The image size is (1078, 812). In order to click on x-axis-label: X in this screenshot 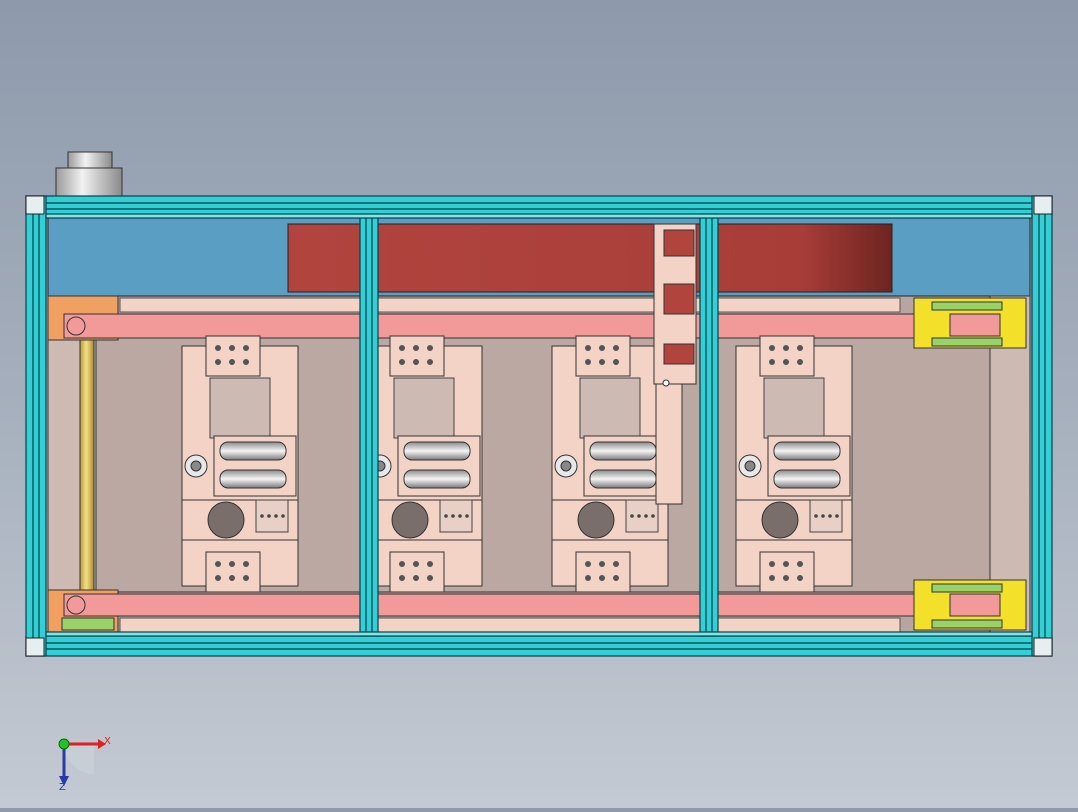, I will do `click(107, 741)`.